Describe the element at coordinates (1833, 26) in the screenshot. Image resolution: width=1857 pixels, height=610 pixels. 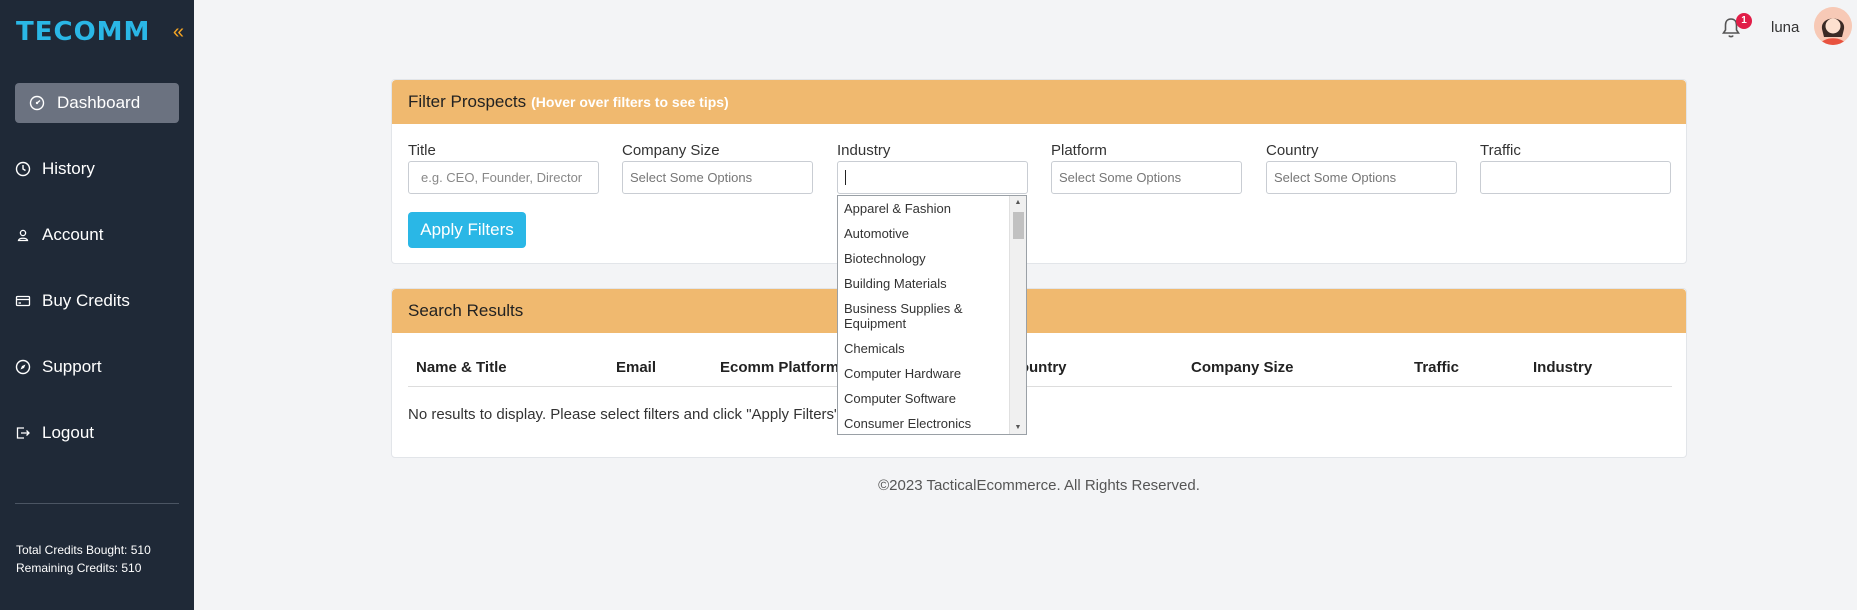
I see `avatar` at that location.